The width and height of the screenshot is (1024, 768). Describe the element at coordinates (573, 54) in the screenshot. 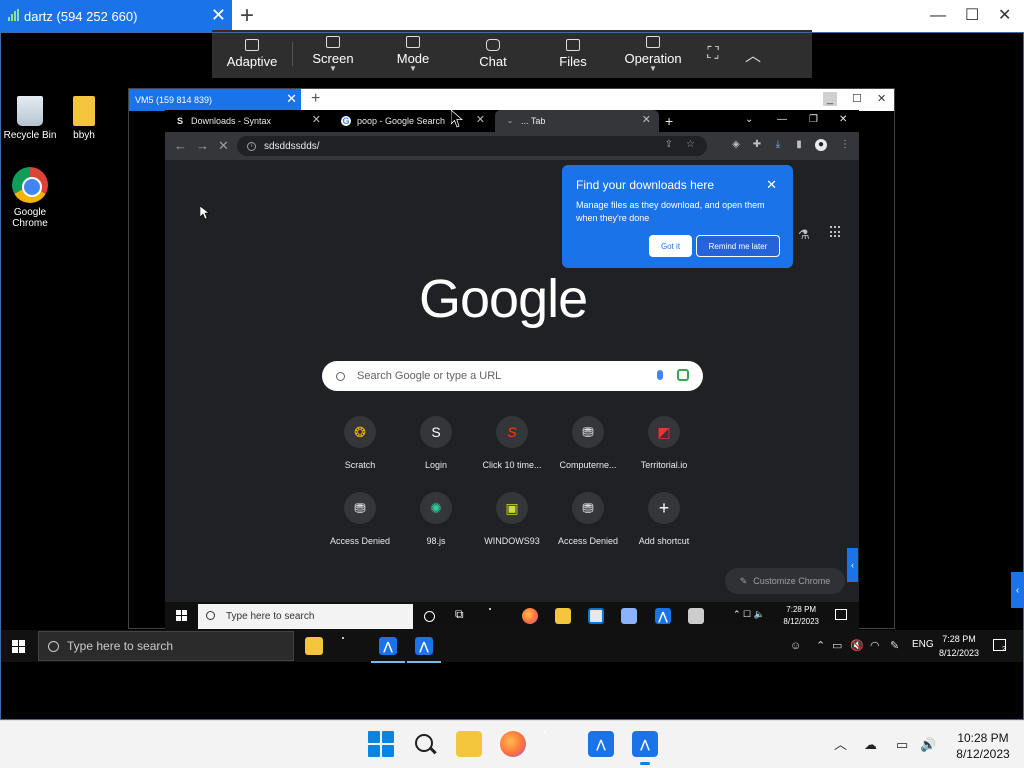

I see `files-button: Files` at that location.